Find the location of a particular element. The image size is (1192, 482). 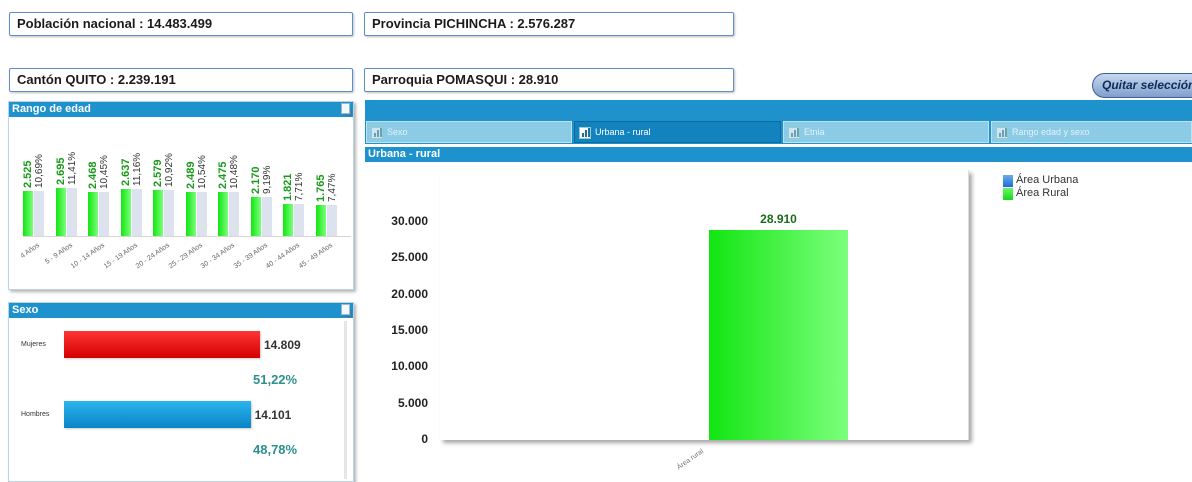

age-value-label: 2.475 is located at coordinates (223, 175).